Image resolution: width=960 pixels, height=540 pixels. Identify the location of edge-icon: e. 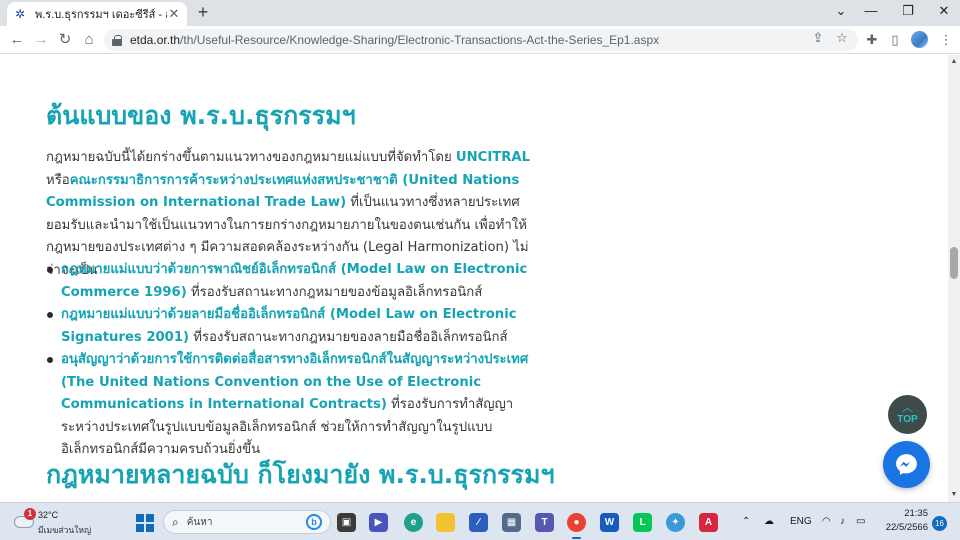
(413, 522).